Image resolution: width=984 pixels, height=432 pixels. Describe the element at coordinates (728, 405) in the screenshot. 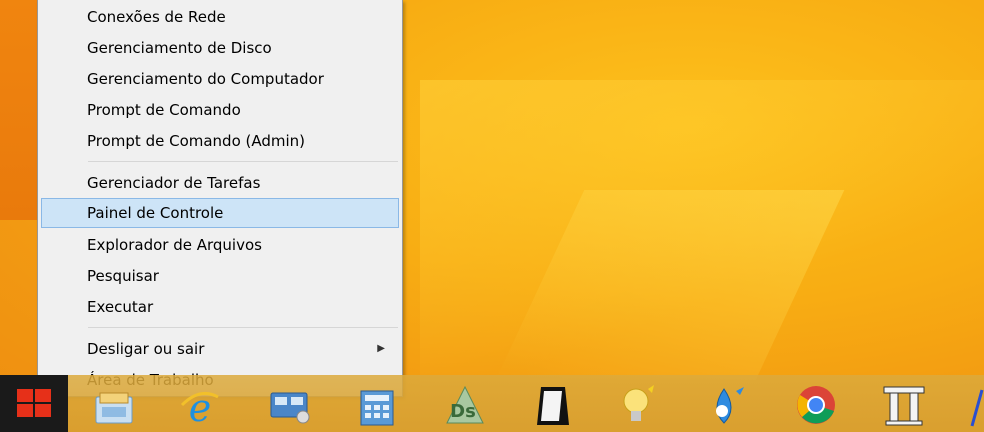

I see `drop-app-icon` at that location.